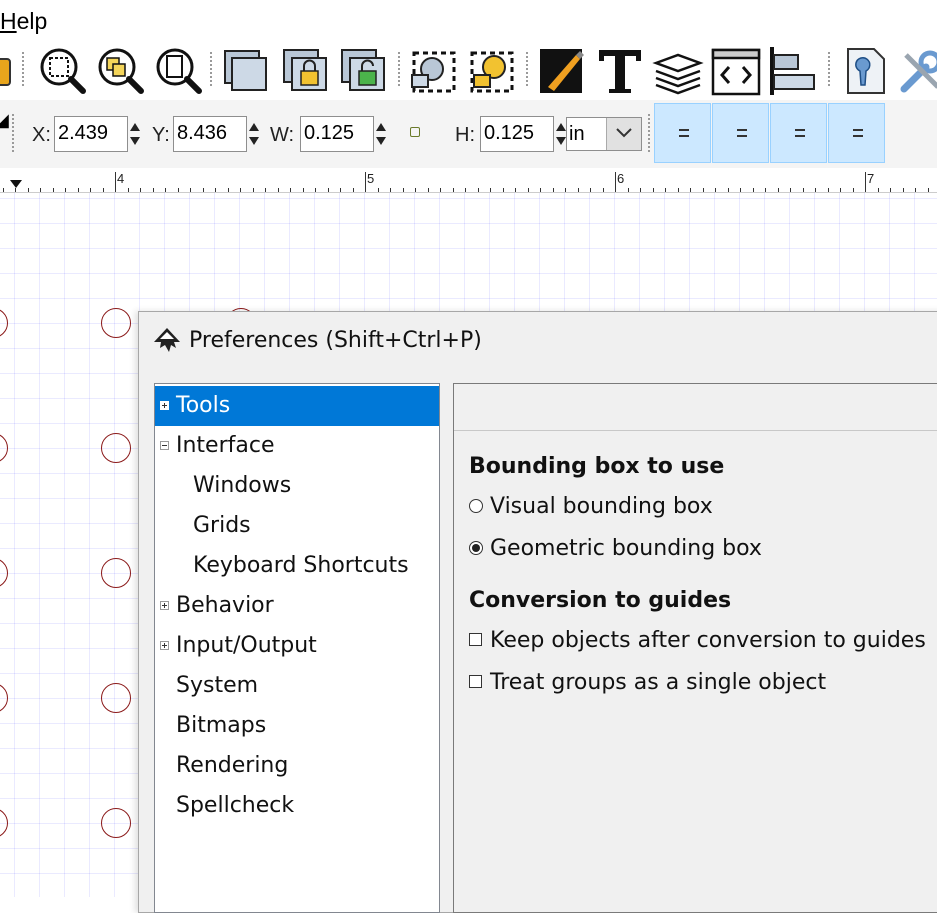 Image resolution: width=937 pixels, height=913 pixels. Describe the element at coordinates (297, 606) in the screenshot. I see `tree-item-behavior: Behavior` at that location.